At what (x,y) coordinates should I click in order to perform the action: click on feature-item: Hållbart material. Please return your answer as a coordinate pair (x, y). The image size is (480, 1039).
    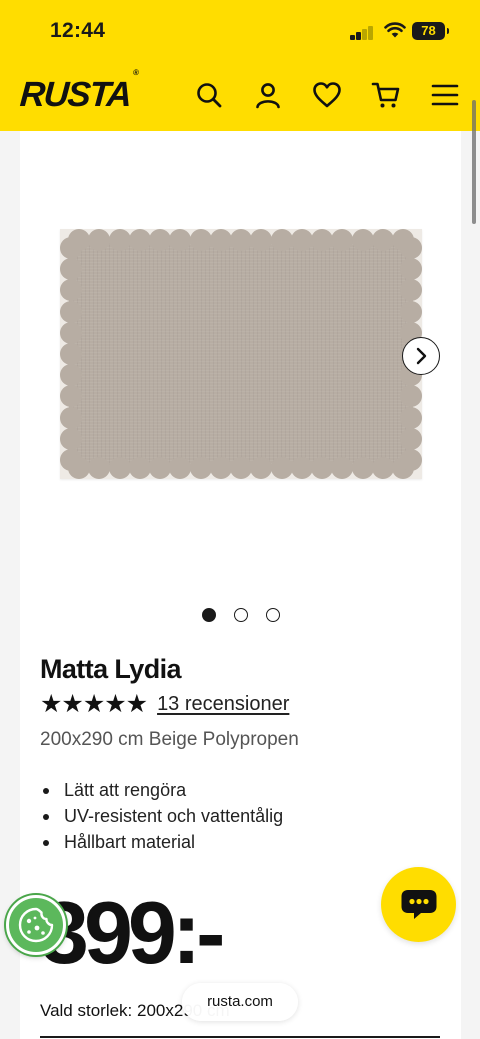
    Looking at the image, I should click on (161, 842).